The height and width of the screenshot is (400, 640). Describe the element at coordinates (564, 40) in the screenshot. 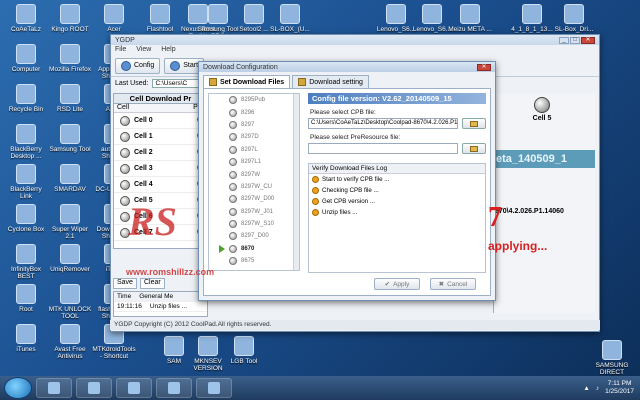

I see `minimize-button: _` at that location.